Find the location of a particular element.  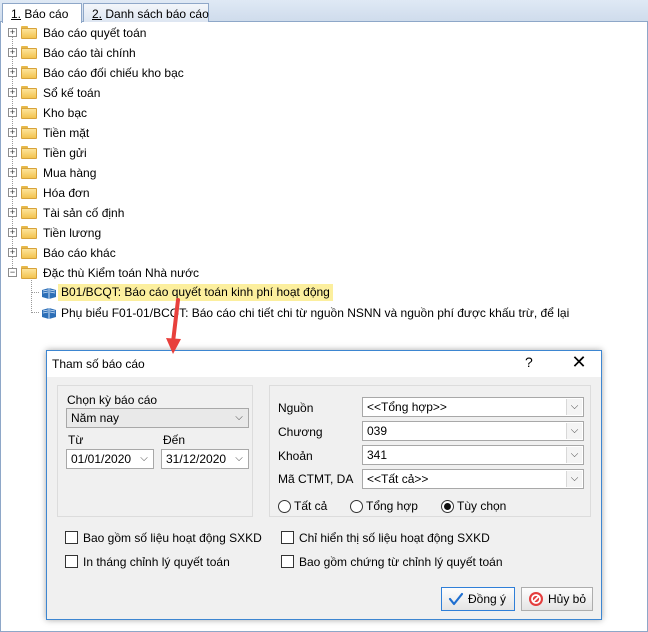

tree-folder: + Tiền mặt is located at coordinates (201, 133).